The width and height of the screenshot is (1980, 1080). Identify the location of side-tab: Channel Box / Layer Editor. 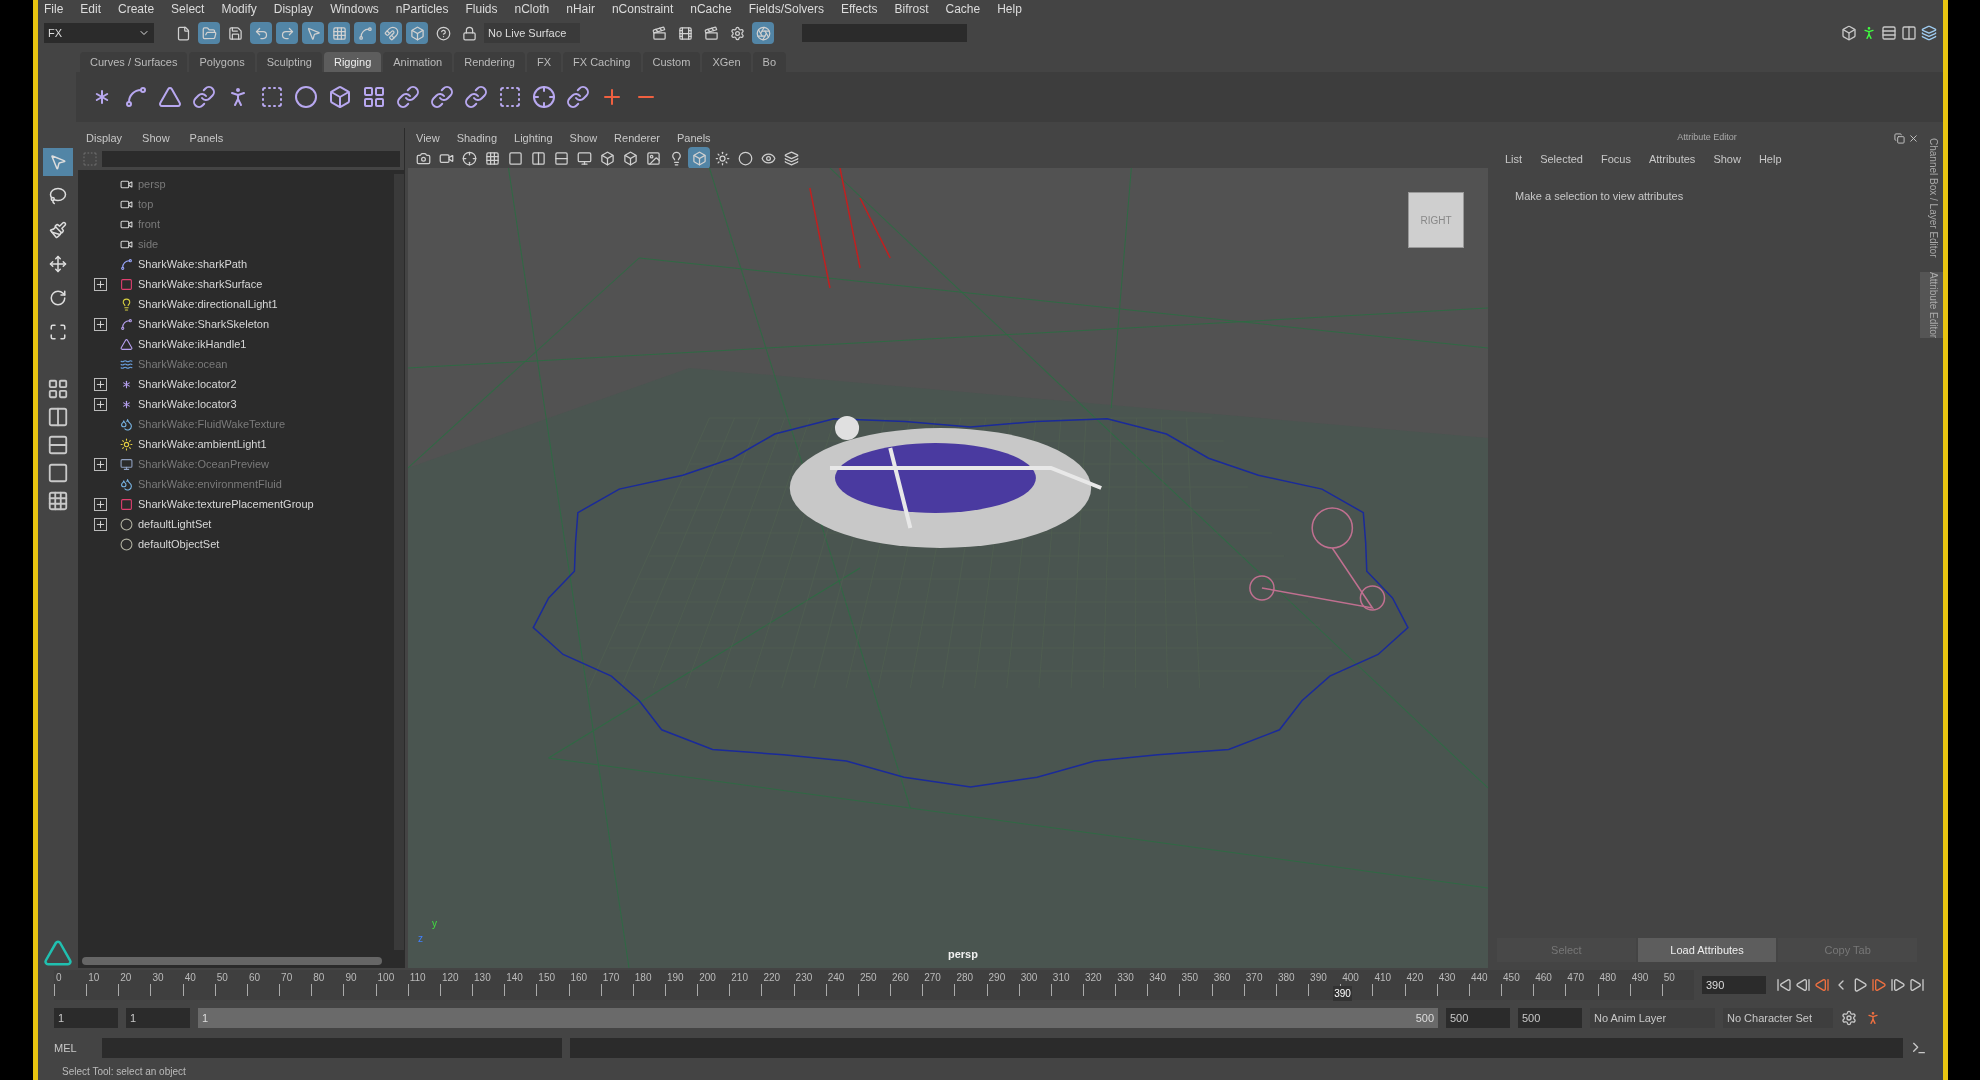
(1933, 198).